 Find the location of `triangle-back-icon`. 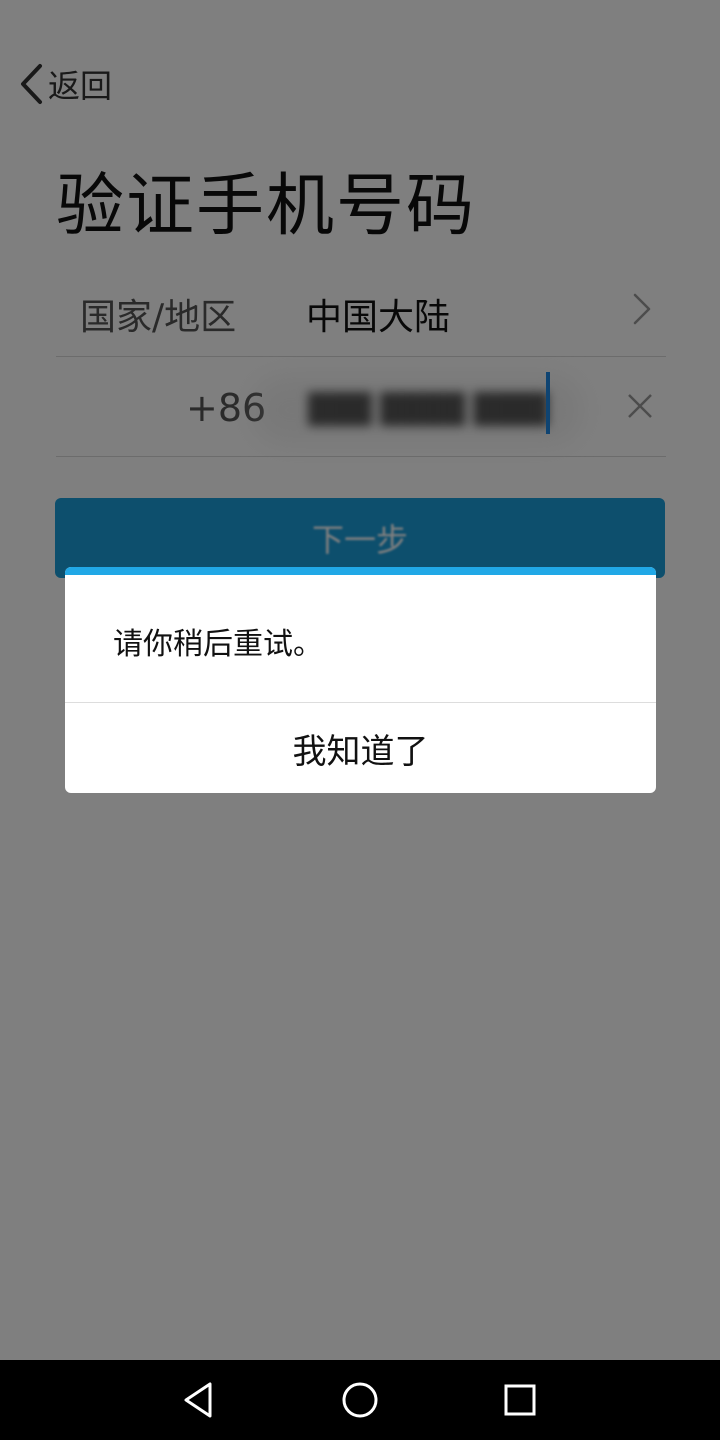

triangle-back-icon is located at coordinates (200, 1400).